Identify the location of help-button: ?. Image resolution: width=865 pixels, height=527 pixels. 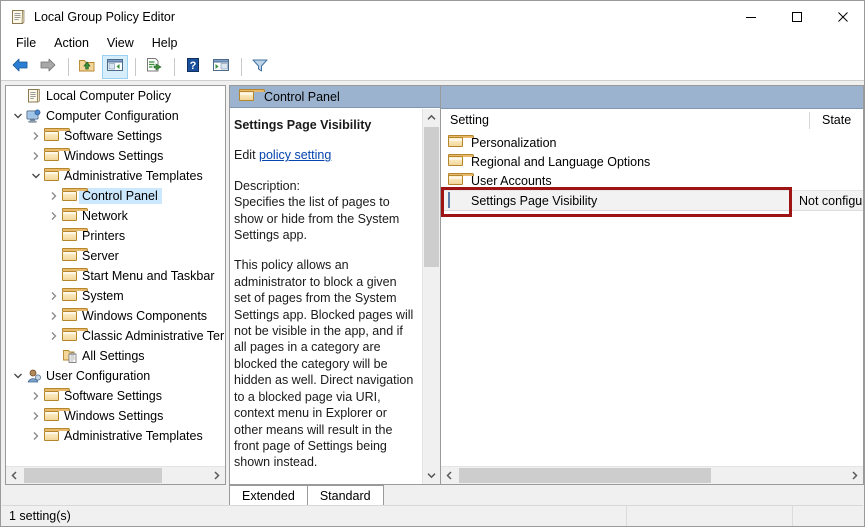
(193, 67).